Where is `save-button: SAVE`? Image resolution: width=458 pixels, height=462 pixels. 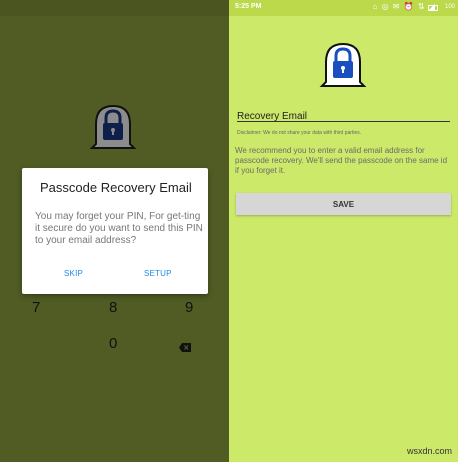 save-button: SAVE is located at coordinates (343, 204).